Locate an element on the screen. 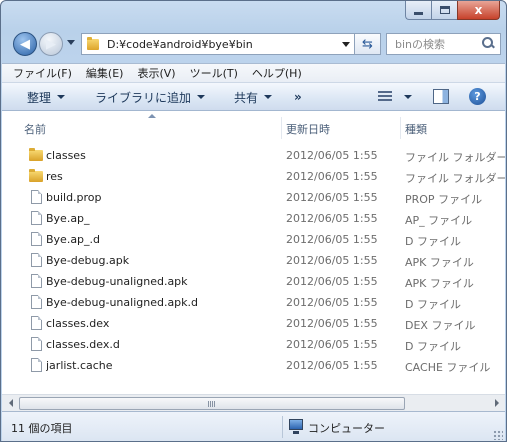 The height and width of the screenshot is (442, 507). preview-pane-icon is located at coordinates (441, 96).